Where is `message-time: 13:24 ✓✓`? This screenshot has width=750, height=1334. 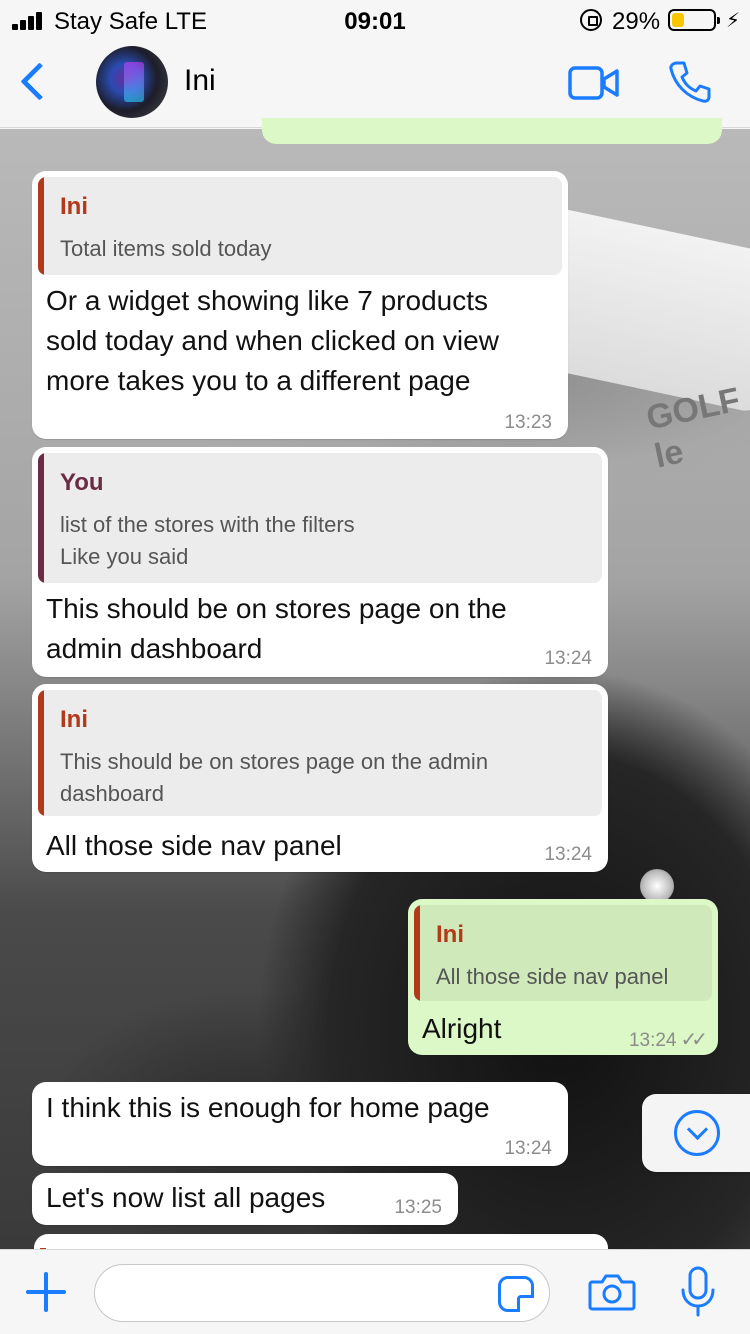 message-time: 13:24 ✓✓ is located at coordinates (668, 1039).